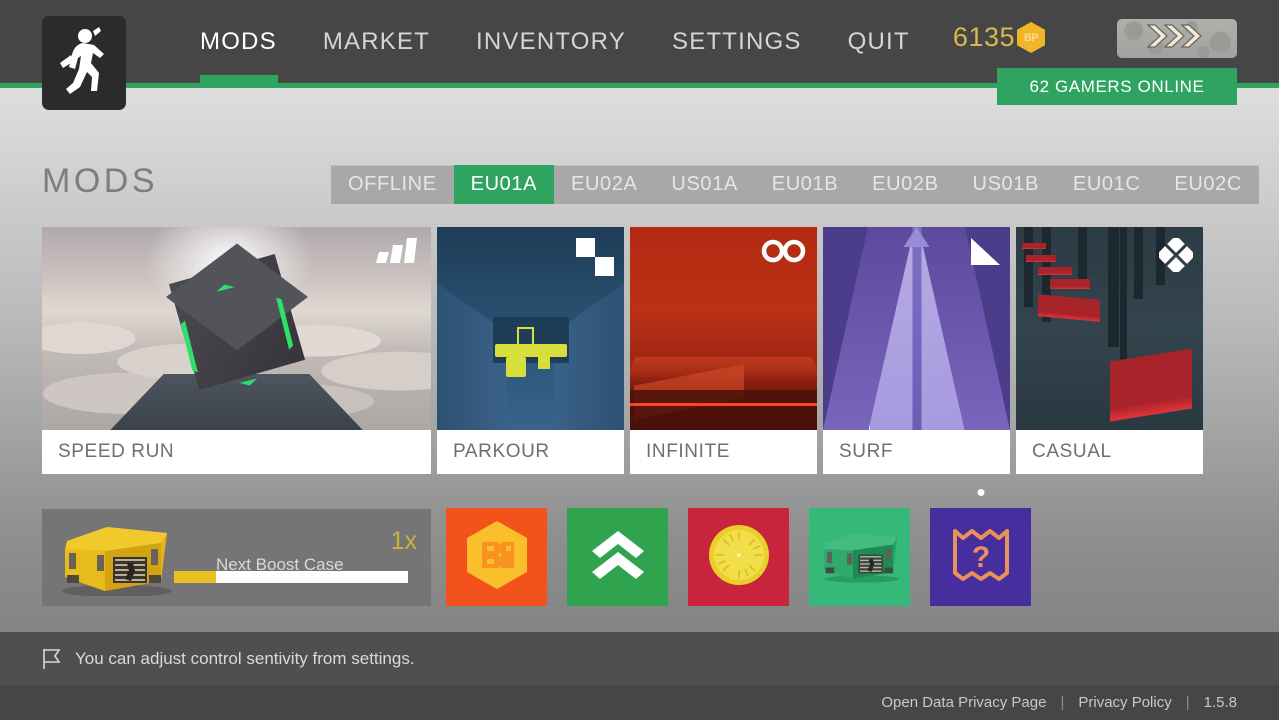 Image resolution: width=1279 pixels, height=720 pixels. I want to click on map-question-icon: ?, so click(981, 557).